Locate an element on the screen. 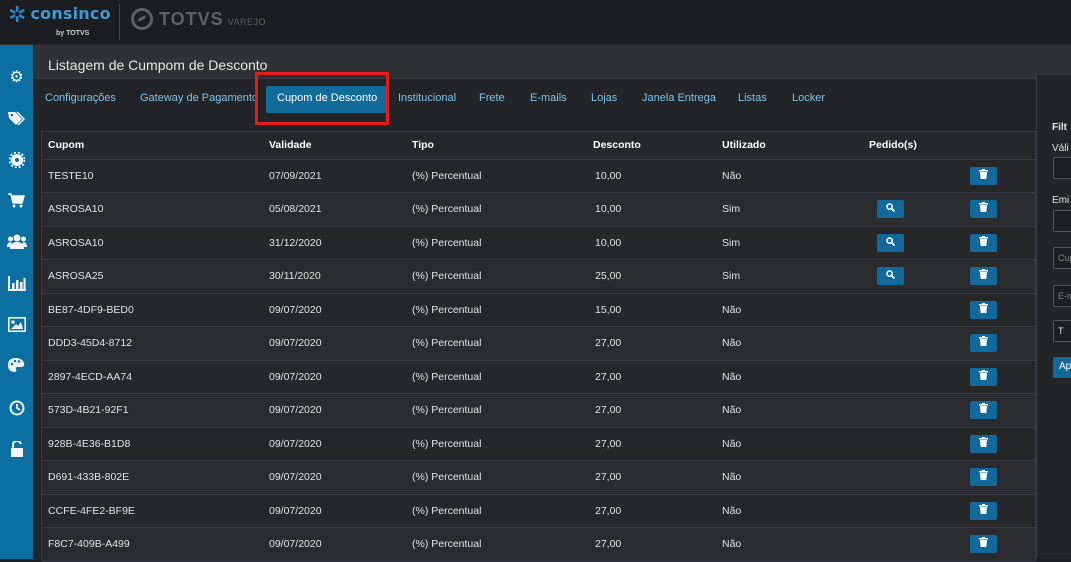 Image resolution: width=1071 pixels, height=562 pixels. tab-locker: Locker is located at coordinates (808, 98).